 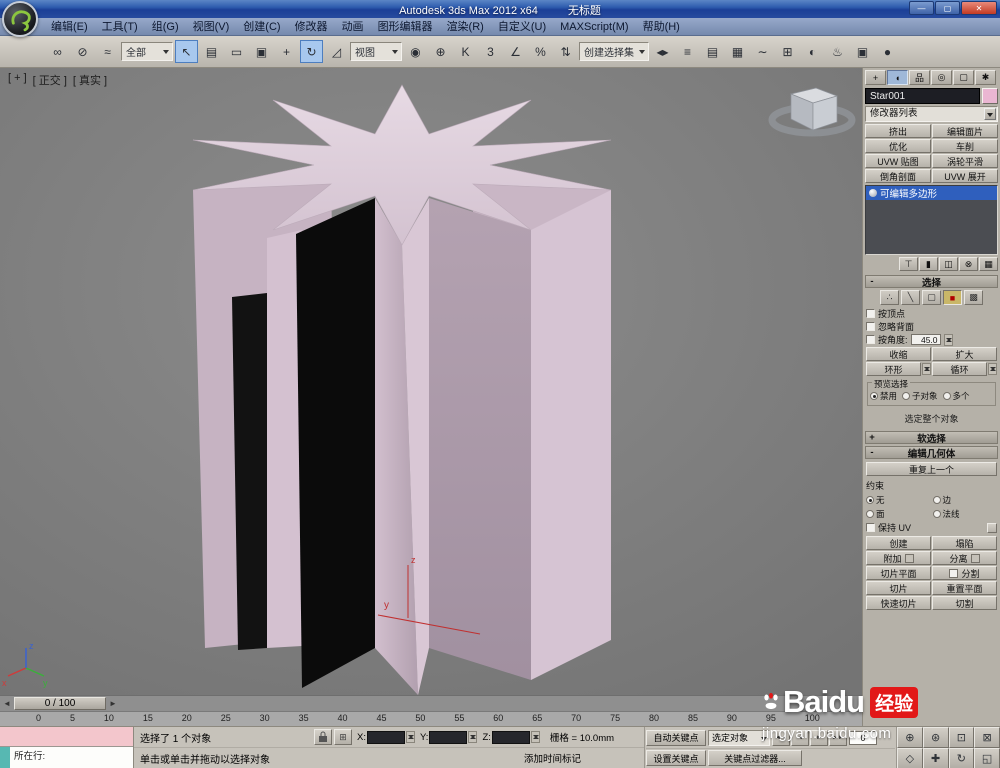 What do you see at coordinates (952, 297) in the screenshot?
I see `polygon-subobject-icon: ■` at bounding box center [952, 297].